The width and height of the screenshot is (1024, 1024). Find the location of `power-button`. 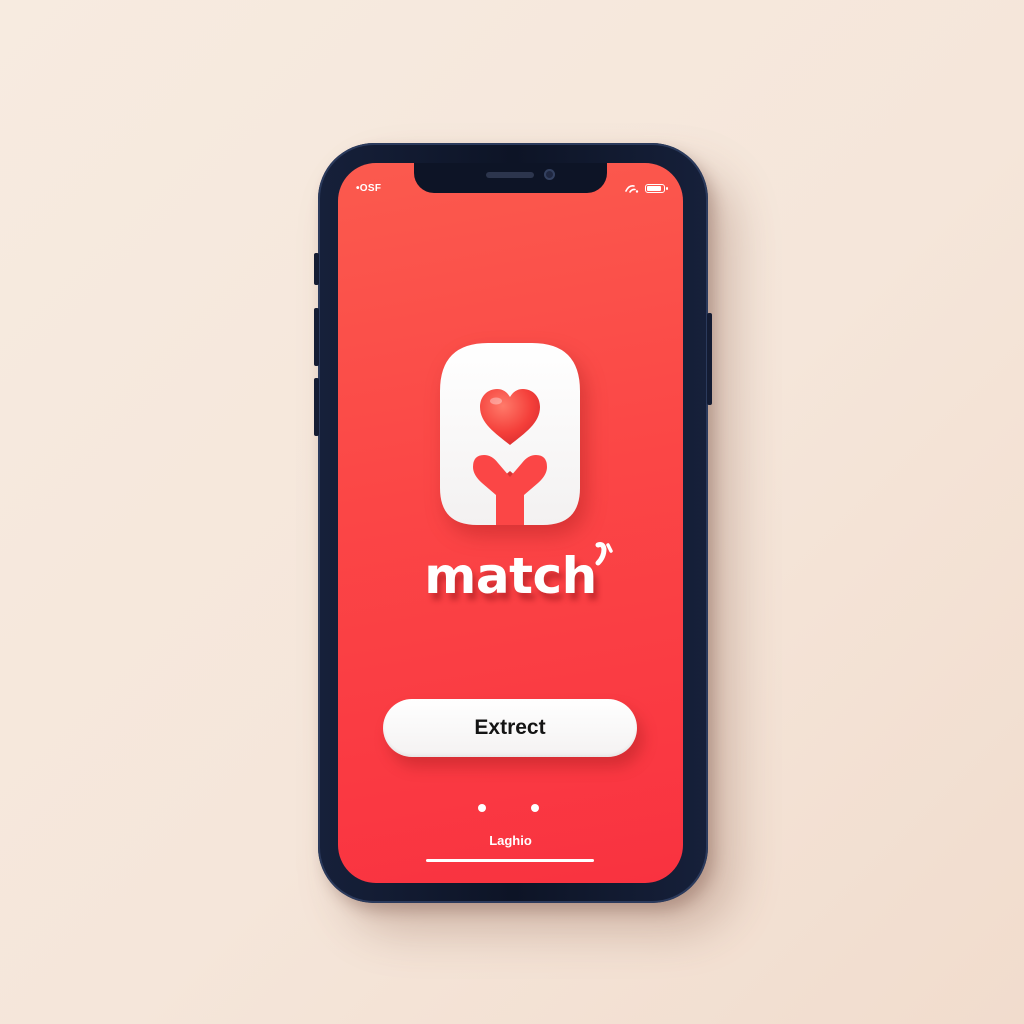

power-button is located at coordinates (709, 359).